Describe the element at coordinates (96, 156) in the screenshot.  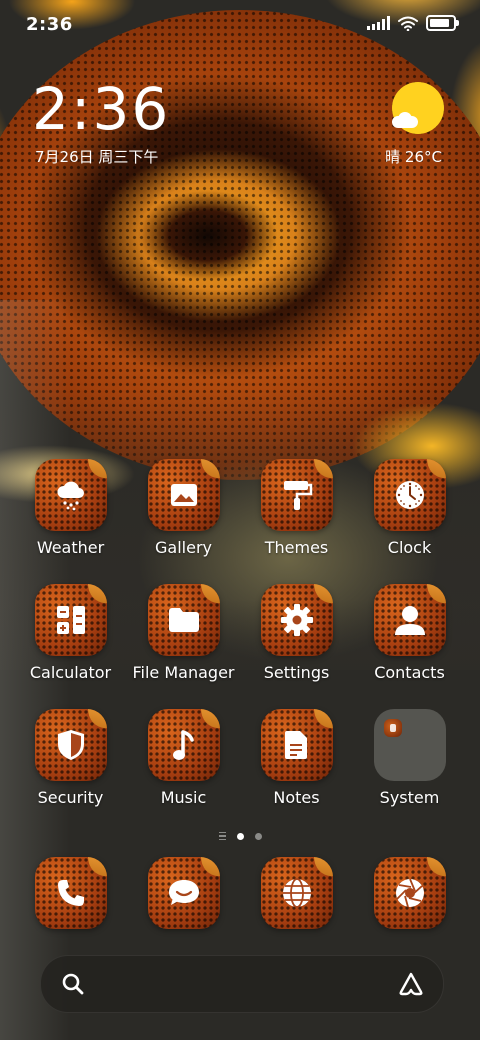
I see `clock-widget-date: 7月26日 周三下午` at that location.